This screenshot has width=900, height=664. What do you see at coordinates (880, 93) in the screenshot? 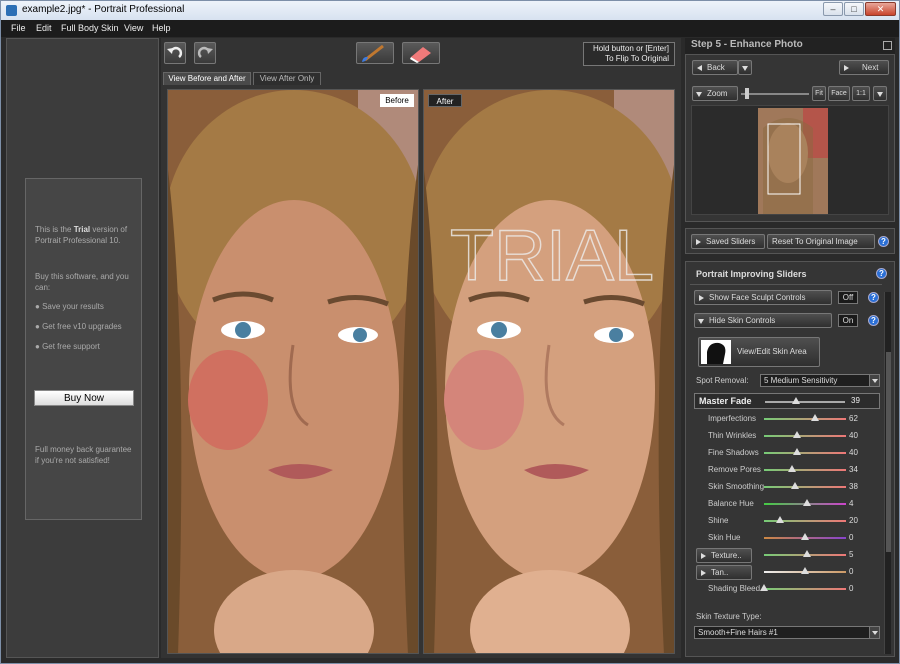
I see `zoom-options-button` at bounding box center [880, 93].